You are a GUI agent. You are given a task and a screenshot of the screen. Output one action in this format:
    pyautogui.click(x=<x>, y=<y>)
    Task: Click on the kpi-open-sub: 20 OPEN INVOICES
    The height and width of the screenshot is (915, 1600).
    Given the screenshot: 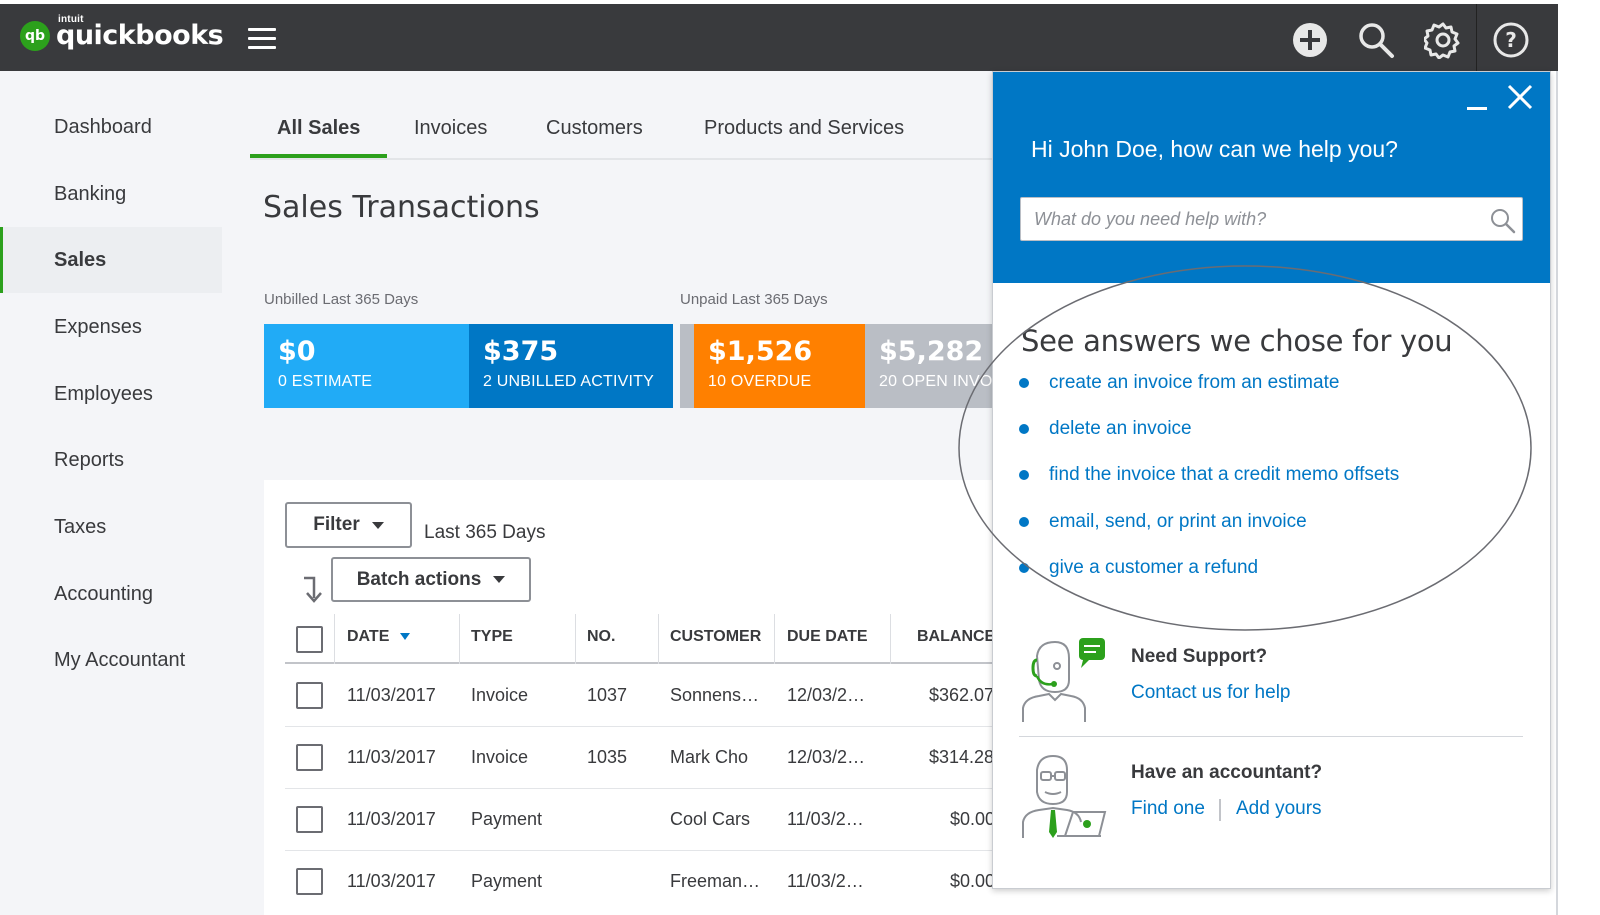 What is the action you would take?
    pyautogui.click(x=935, y=381)
    